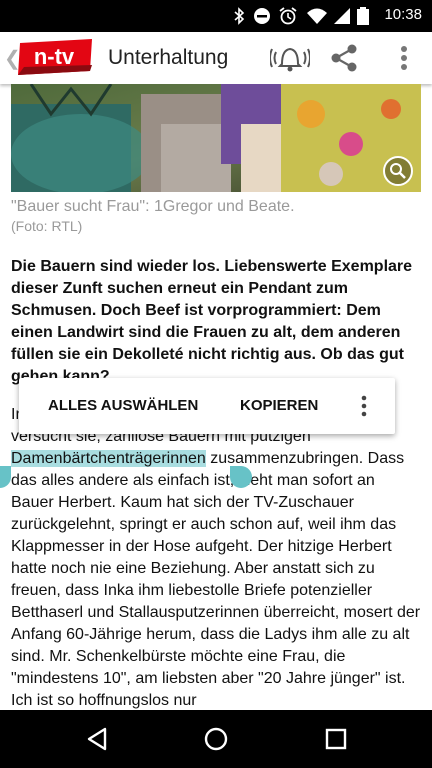 Image resolution: width=432 pixels, height=768 pixels. What do you see at coordinates (241, 477) in the screenshot?
I see `selection-end-handle` at bounding box center [241, 477].